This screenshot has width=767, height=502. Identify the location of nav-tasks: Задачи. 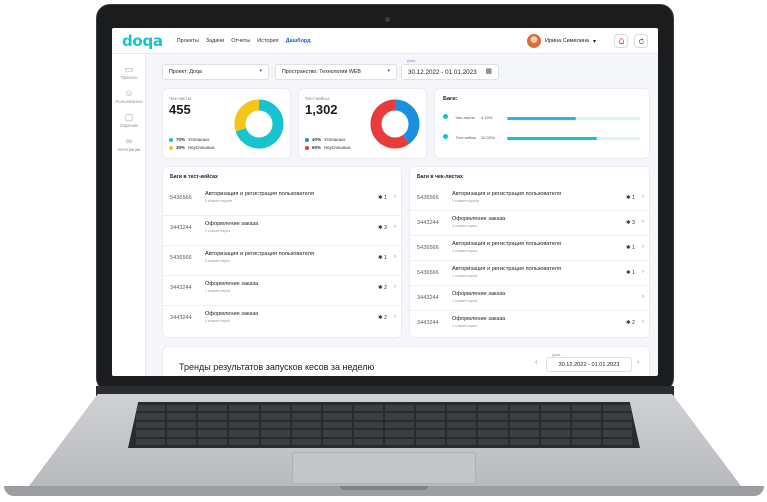
(215, 41).